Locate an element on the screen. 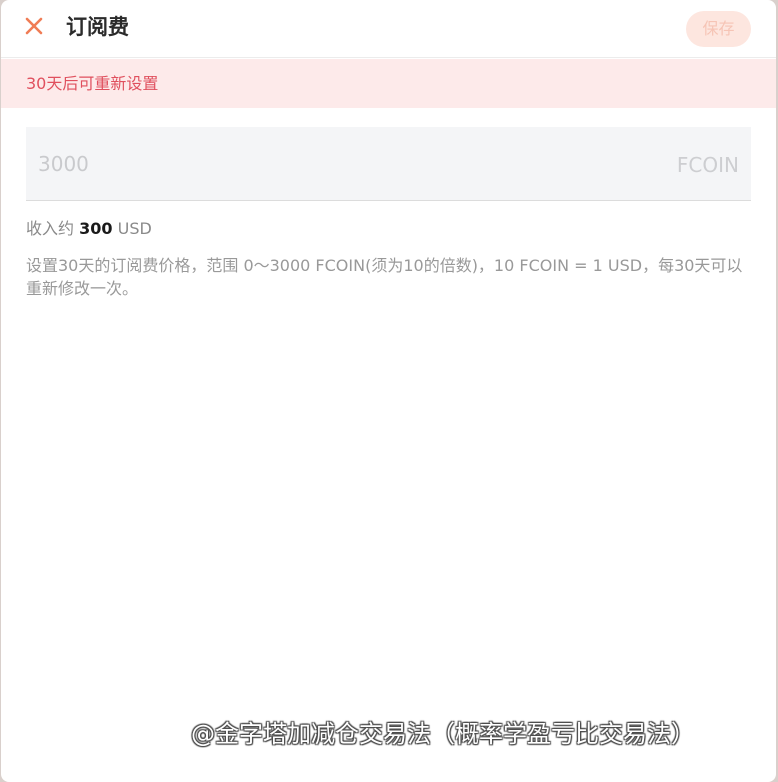 The image size is (778, 782). price-input-box: FCOIN is located at coordinates (388, 164).